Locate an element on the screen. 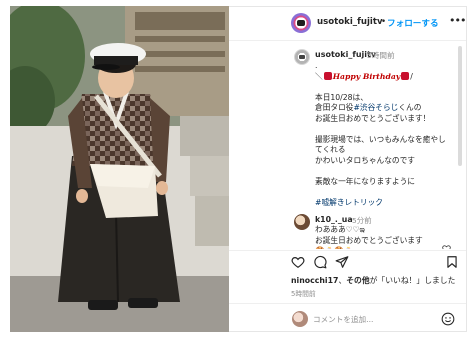 The width and height of the screenshot is (474, 342). commenter-avatar is located at coordinates (302, 222).